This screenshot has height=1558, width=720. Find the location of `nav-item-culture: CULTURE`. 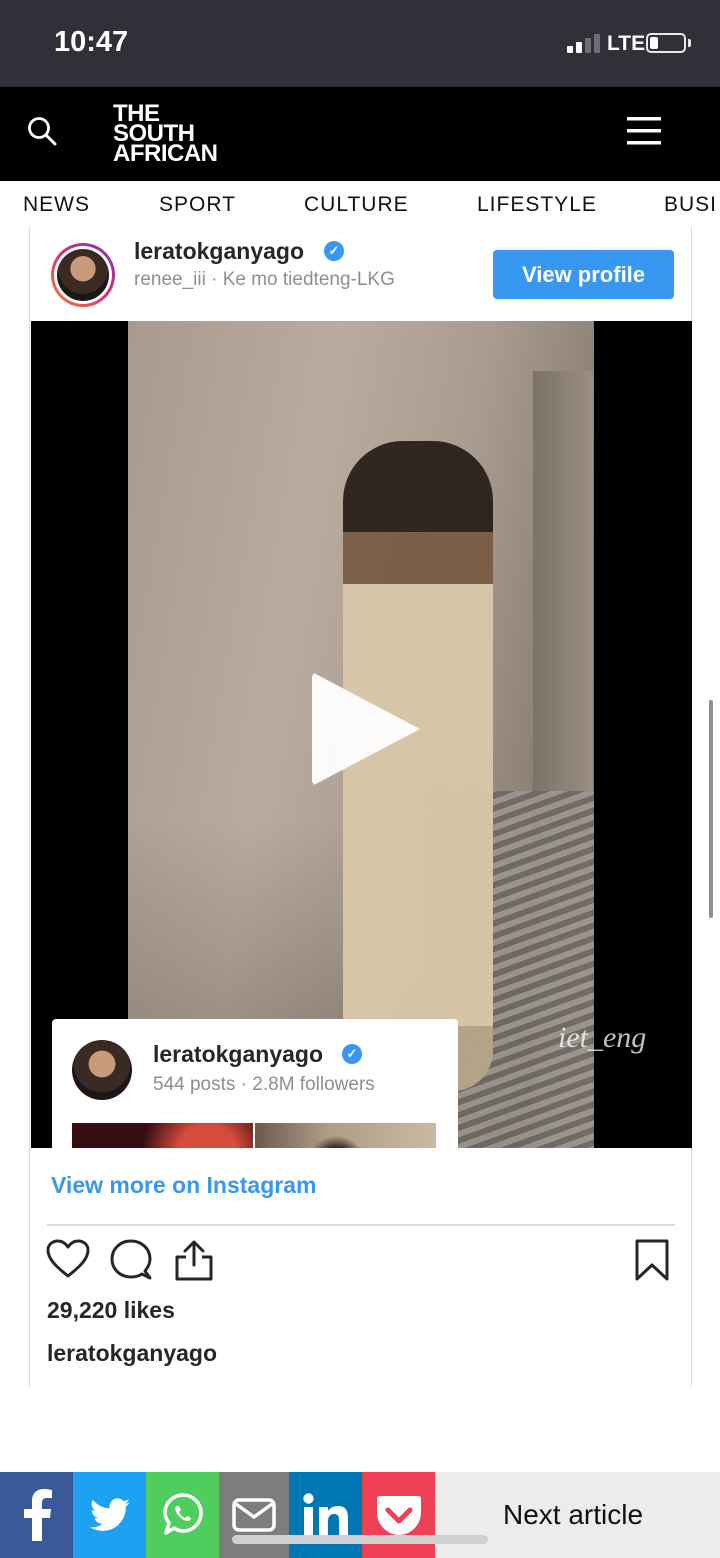

nav-item-culture: CULTURE is located at coordinates (356, 205).